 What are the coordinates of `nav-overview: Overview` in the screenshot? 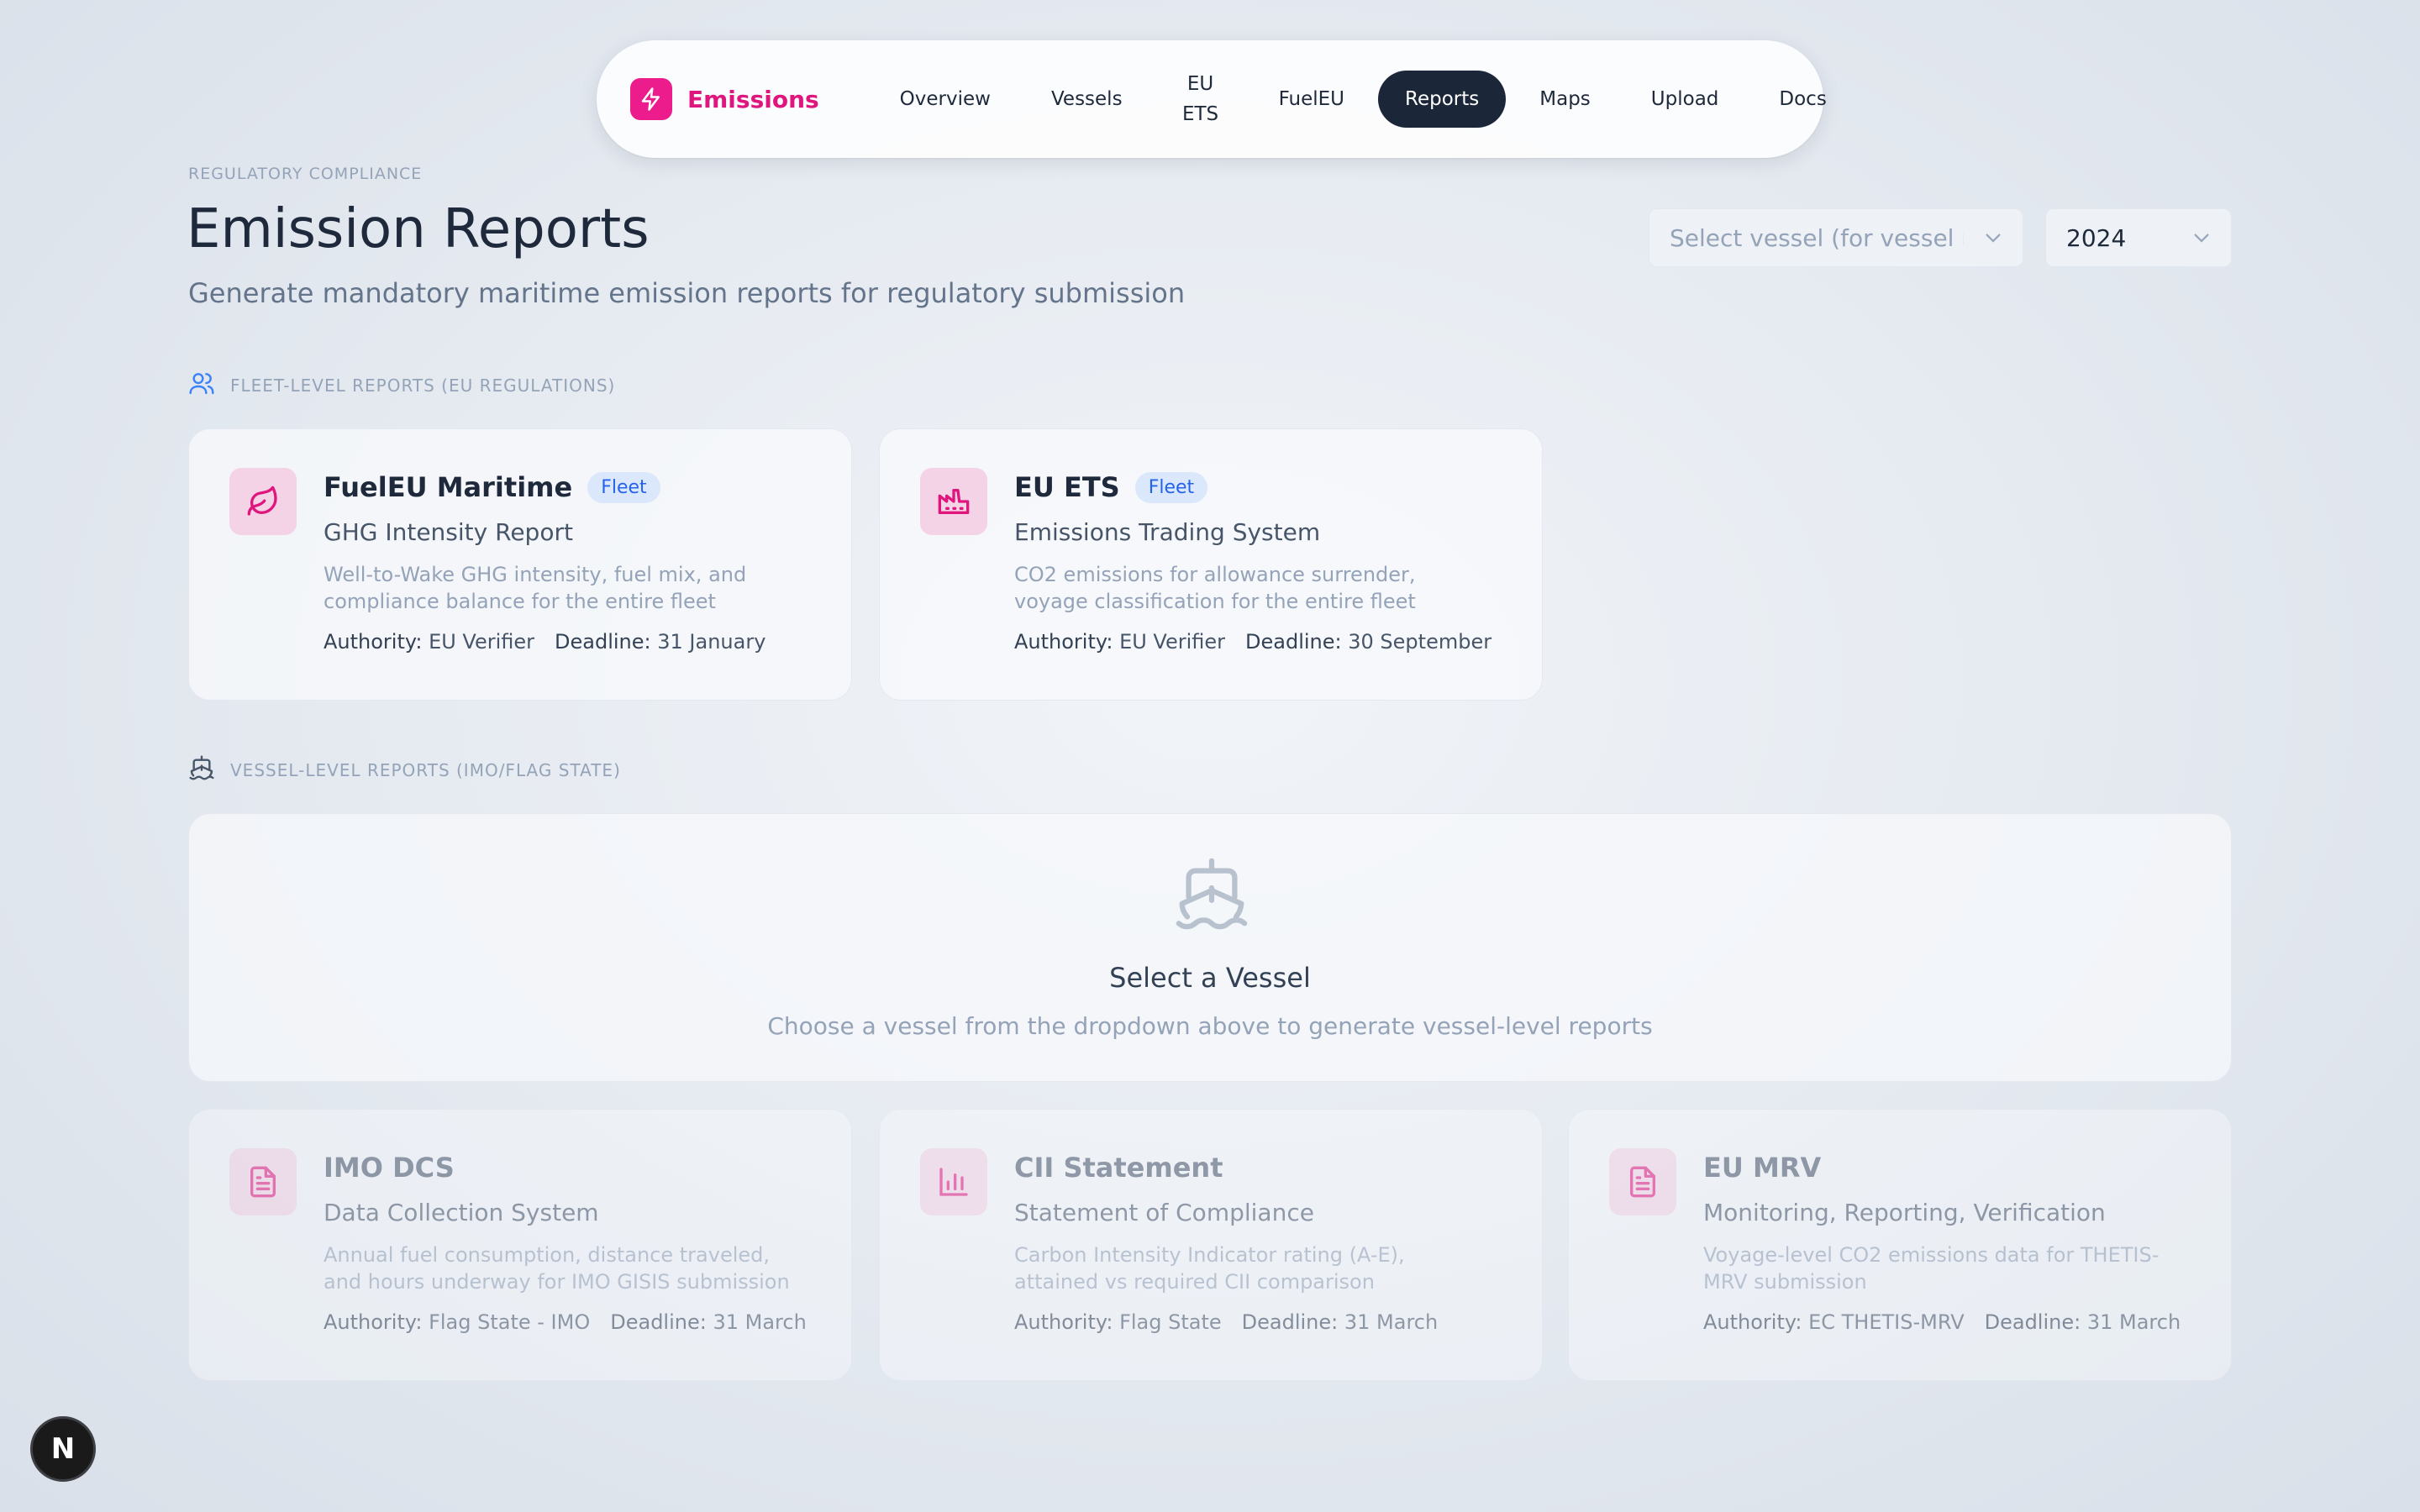 It's located at (945, 99).